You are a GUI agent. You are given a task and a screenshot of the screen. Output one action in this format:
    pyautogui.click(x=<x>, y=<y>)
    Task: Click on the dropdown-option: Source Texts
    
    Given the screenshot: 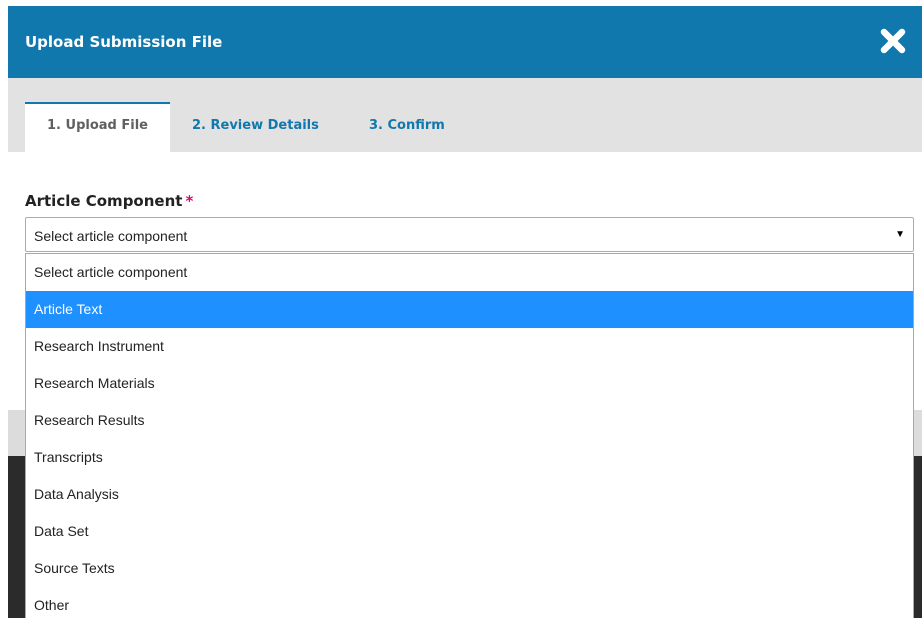 What is the action you would take?
    pyautogui.click(x=469, y=568)
    